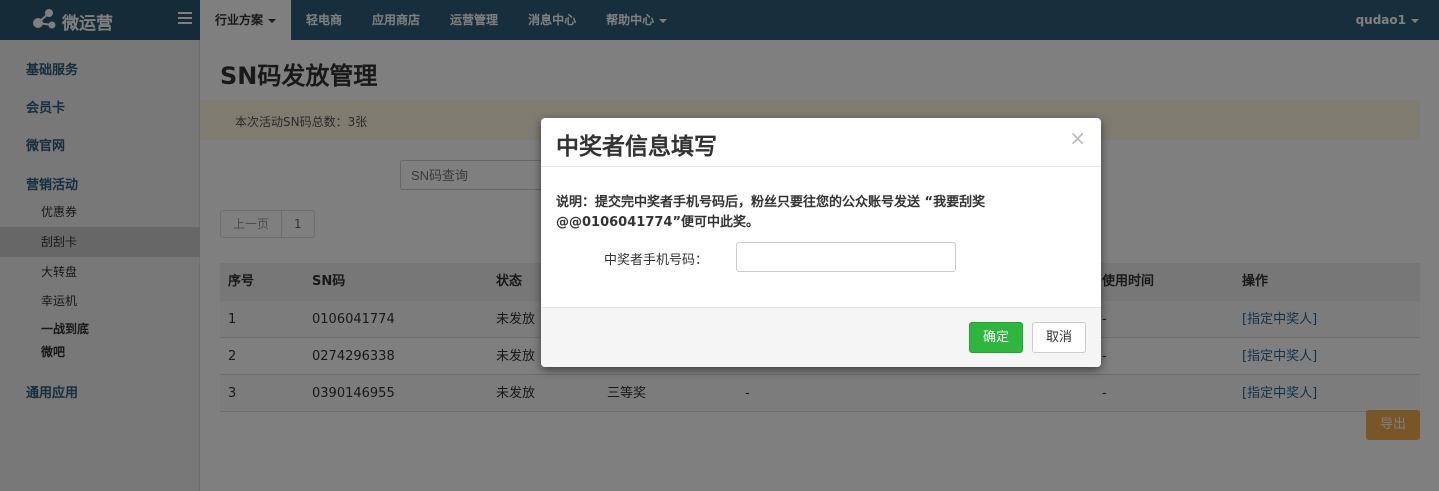 The image size is (1439, 491). Describe the element at coordinates (821, 142) in the screenshot. I see `modal-header: 中奖者信息填写 ×` at that location.